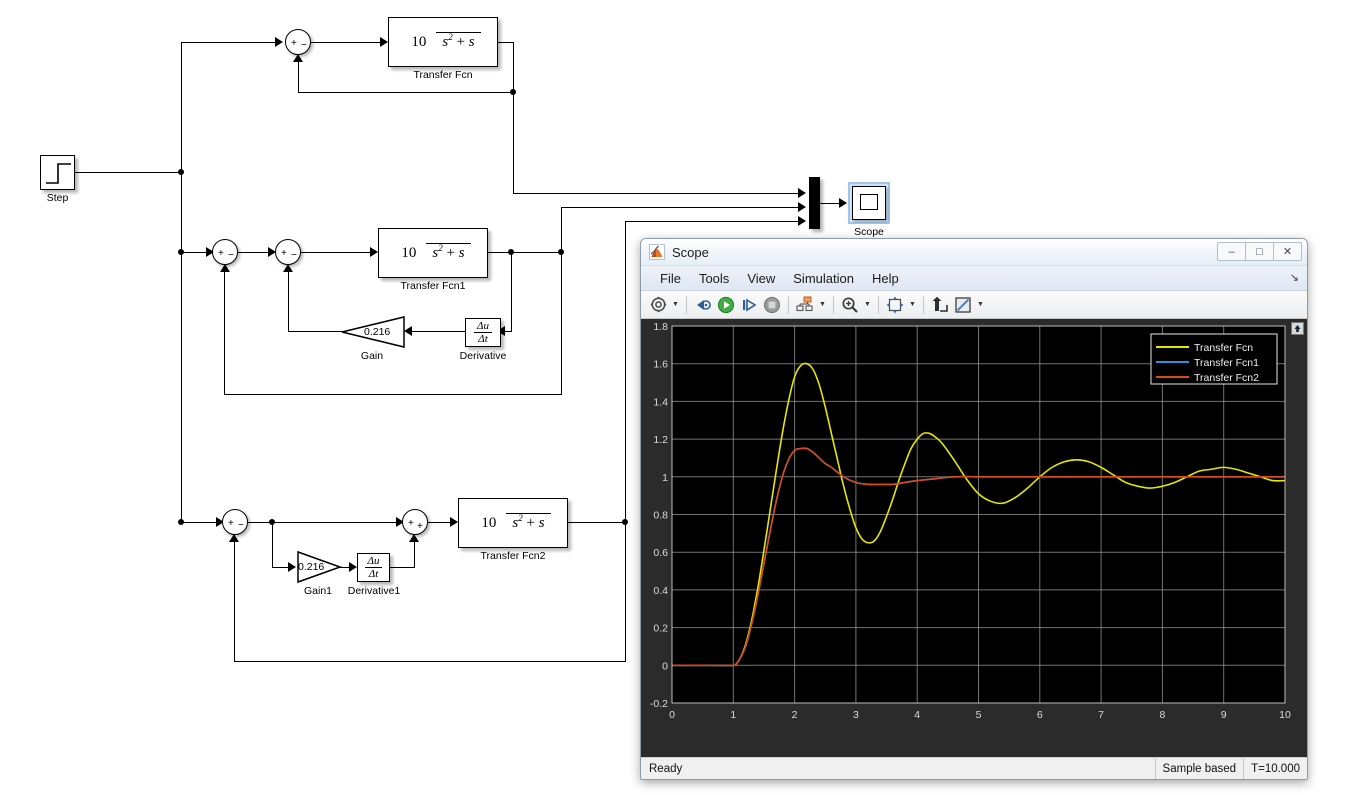 The height and width of the screenshot is (795, 1366). Describe the element at coordinates (823, 278) in the screenshot. I see `menu-simulation: Simulation` at that location.